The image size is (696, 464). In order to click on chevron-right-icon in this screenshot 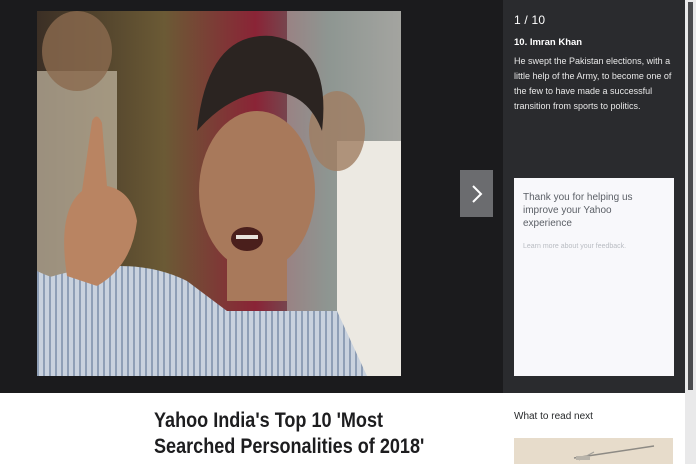, I will do `click(476, 193)`.